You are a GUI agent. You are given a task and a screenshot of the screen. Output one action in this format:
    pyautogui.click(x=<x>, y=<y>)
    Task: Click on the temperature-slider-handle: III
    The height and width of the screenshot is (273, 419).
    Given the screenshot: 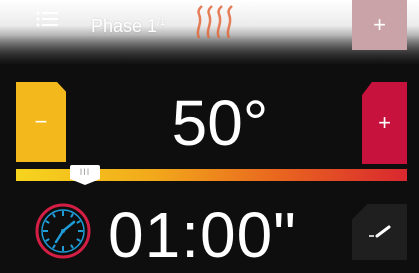 What is the action you would take?
    pyautogui.click(x=85, y=175)
    